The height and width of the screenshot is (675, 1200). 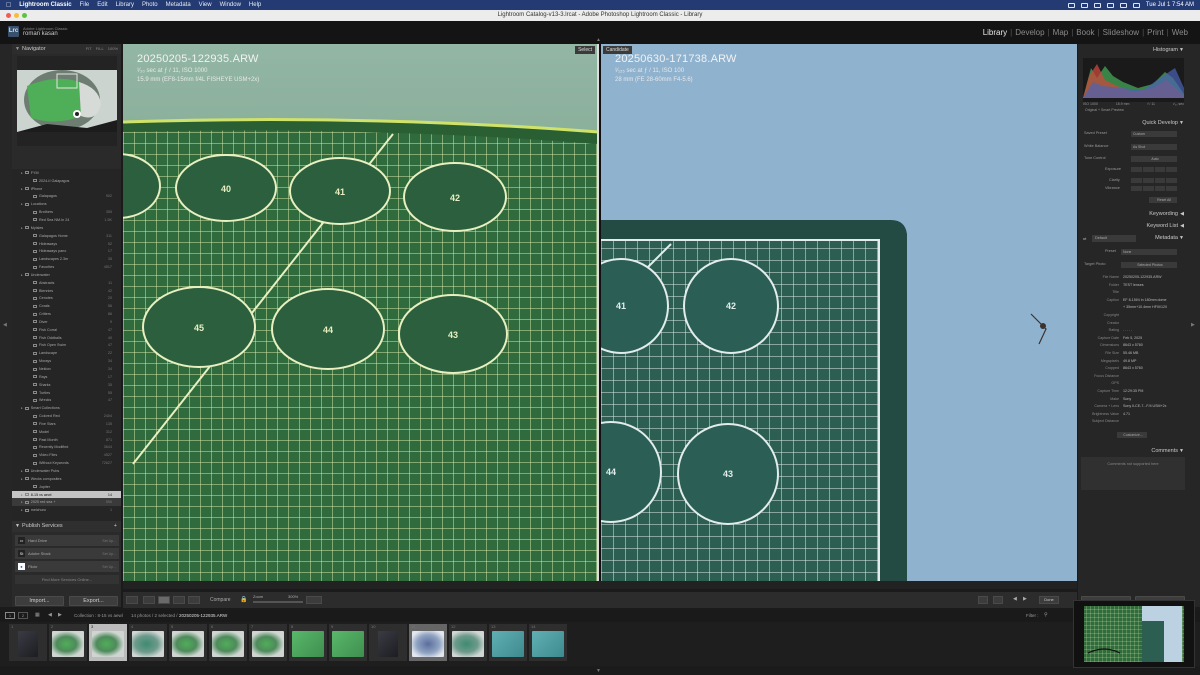 I want to click on publish-services-header: ▼ Publish Services +, so click(x=66, y=526).